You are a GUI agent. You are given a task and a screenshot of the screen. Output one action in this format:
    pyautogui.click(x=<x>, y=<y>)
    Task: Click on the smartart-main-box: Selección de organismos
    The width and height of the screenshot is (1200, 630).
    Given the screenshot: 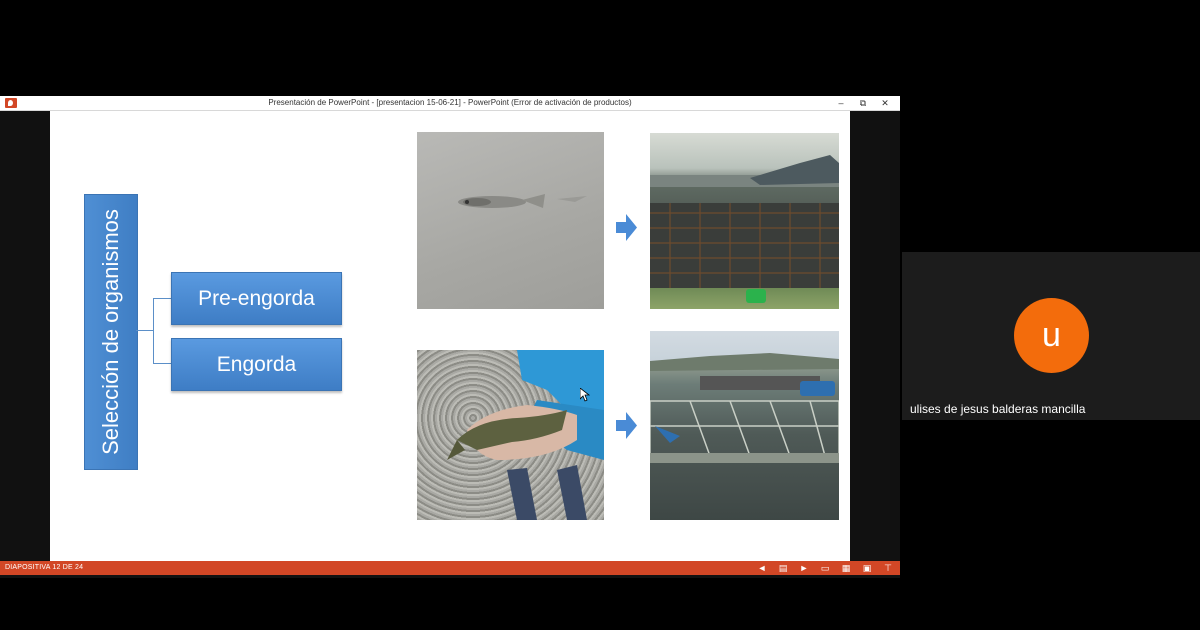 What is the action you would take?
    pyautogui.click(x=111, y=332)
    